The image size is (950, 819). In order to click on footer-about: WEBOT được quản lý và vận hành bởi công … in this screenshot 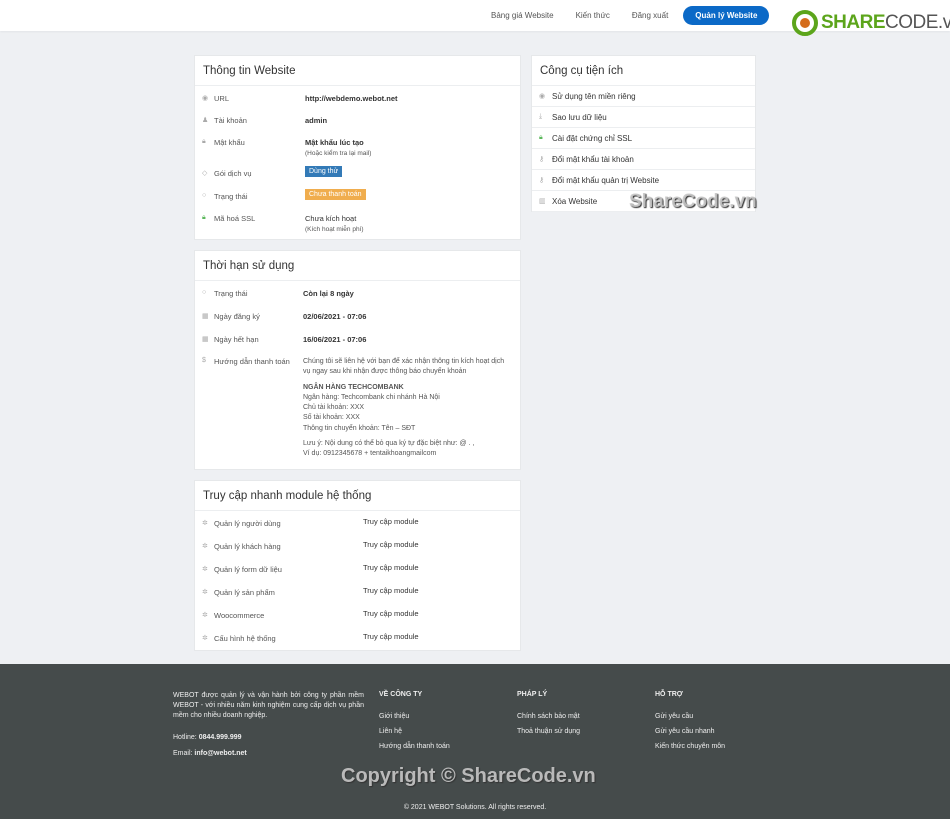, I will do `click(268, 705)`.